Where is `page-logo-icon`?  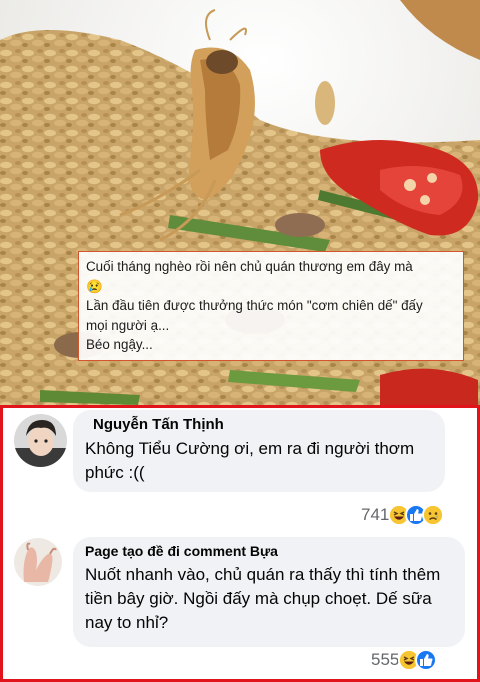 page-logo-icon is located at coordinates (38, 562).